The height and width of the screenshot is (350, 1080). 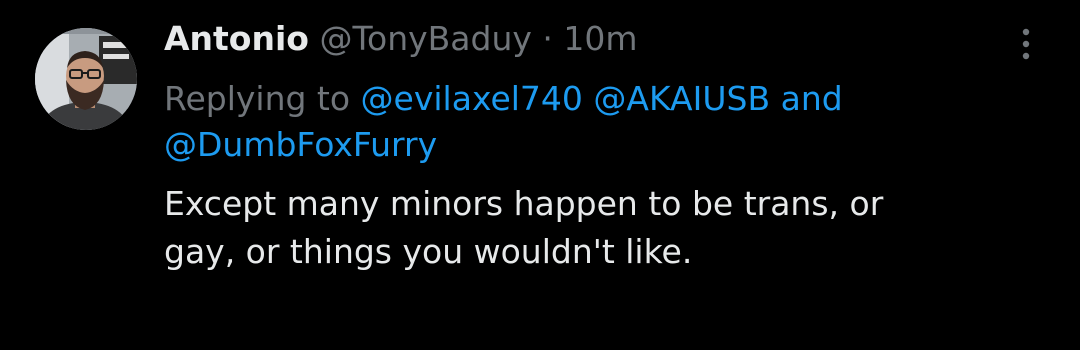 What do you see at coordinates (812, 98) in the screenshot?
I see `mention-joiner: and` at bounding box center [812, 98].